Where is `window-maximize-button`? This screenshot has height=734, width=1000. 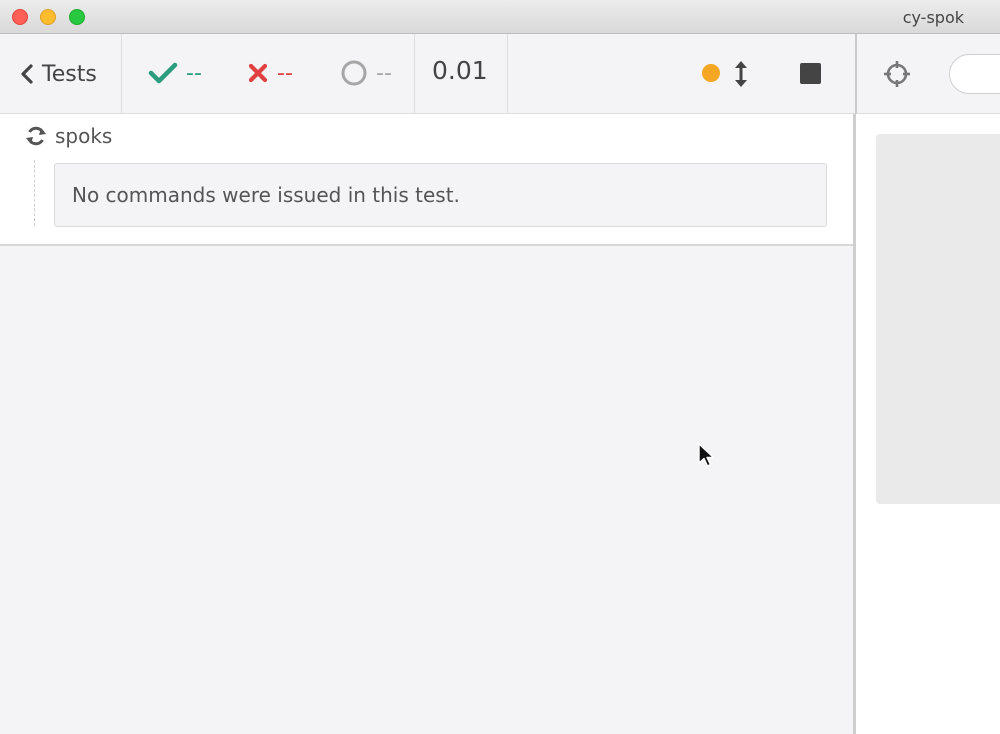
window-maximize-button is located at coordinates (77, 17).